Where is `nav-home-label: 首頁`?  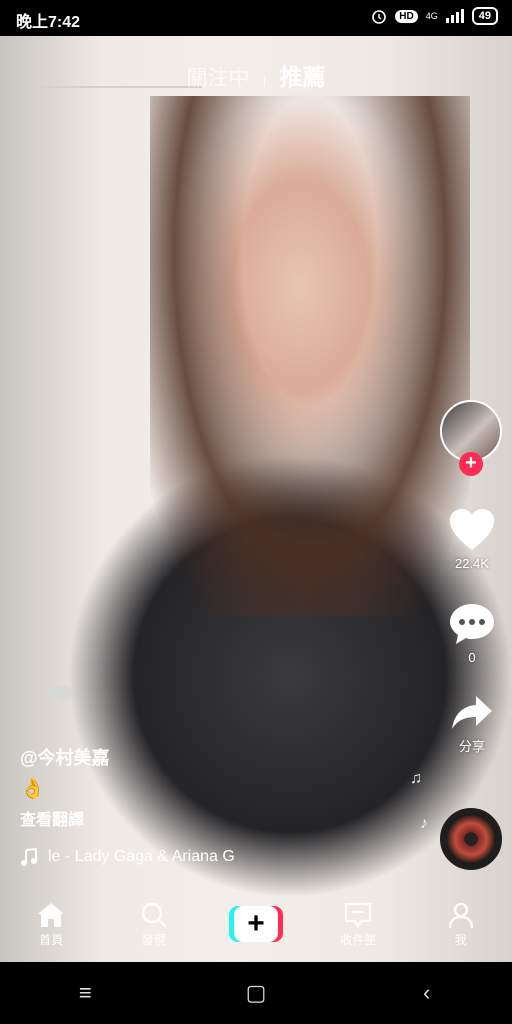
nav-home-label: 首頁 is located at coordinates (51, 939).